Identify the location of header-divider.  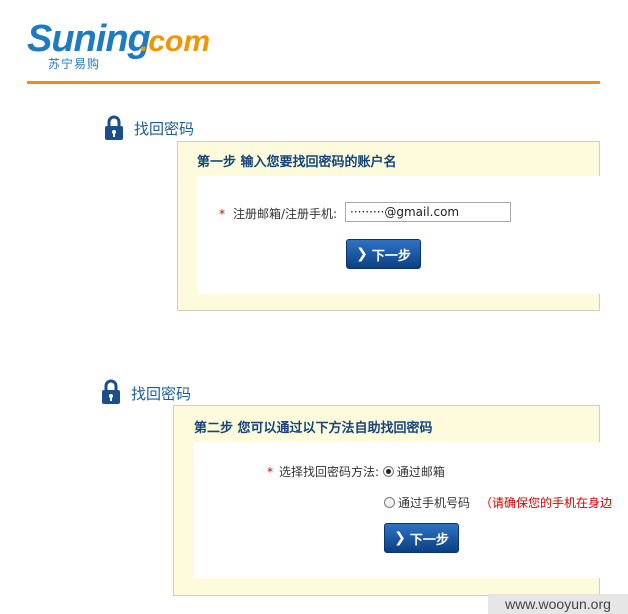
(313, 82).